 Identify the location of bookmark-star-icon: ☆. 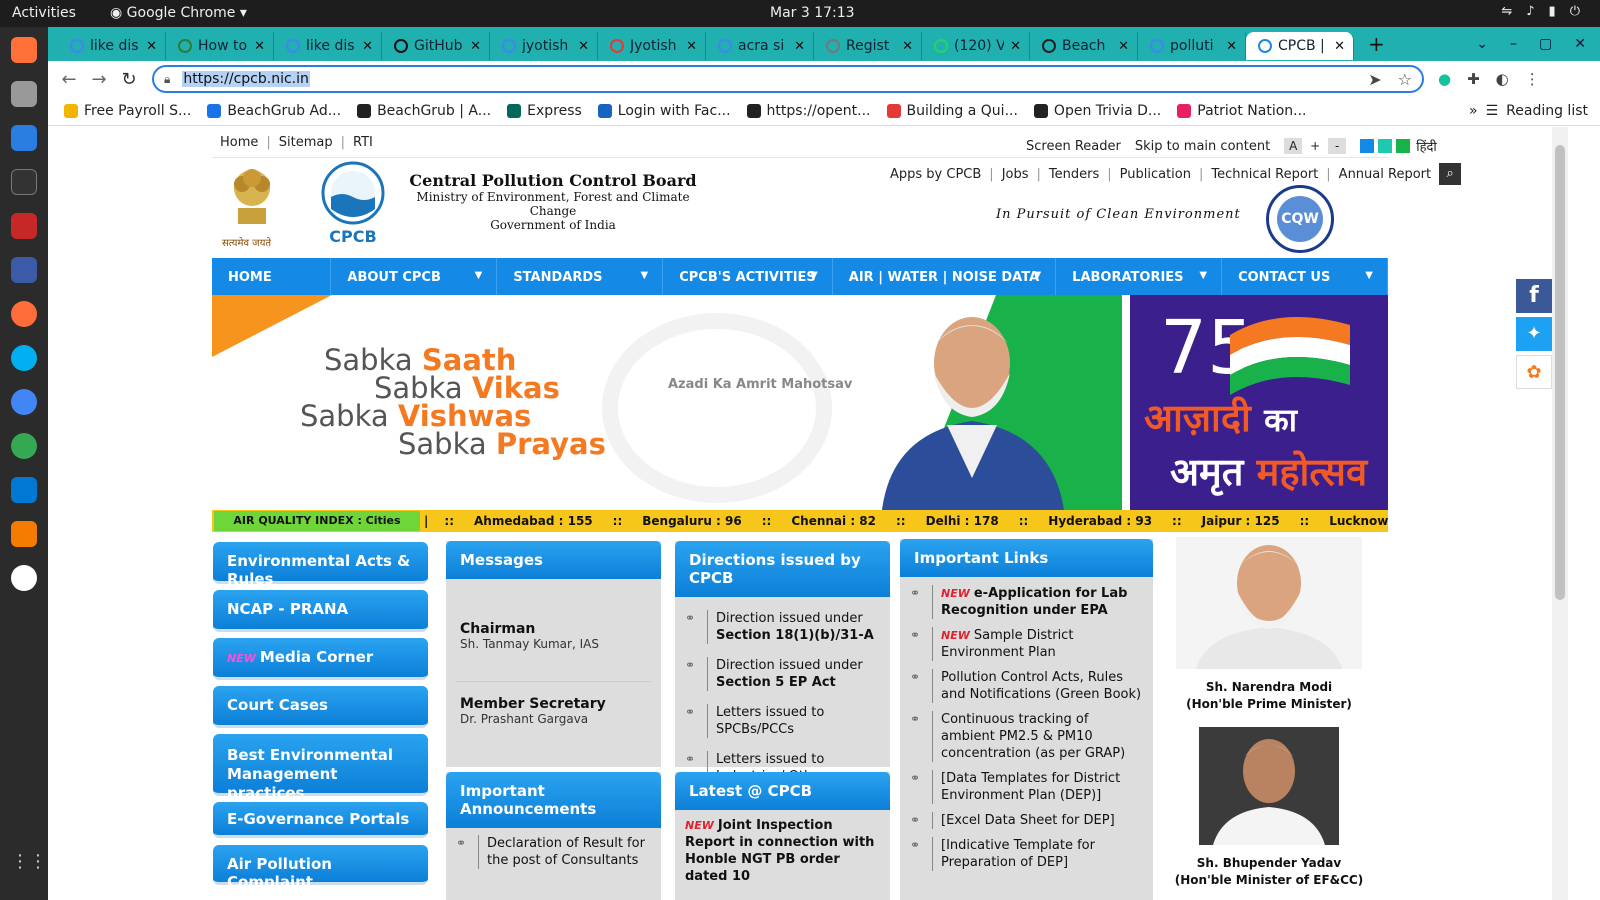
(1405, 79).